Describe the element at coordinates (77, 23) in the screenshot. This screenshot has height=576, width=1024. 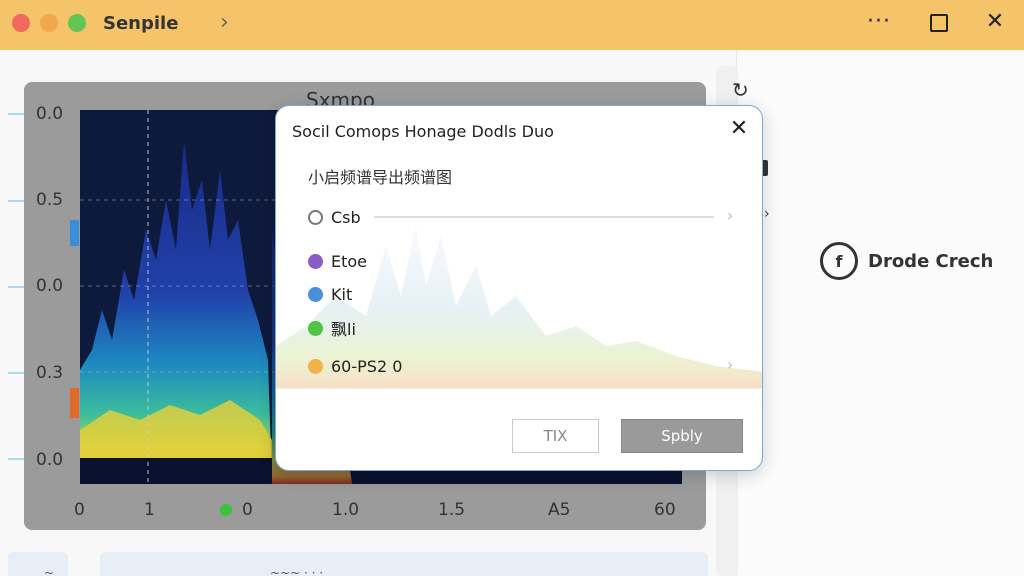
I see `zoom-traffic-light` at that location.